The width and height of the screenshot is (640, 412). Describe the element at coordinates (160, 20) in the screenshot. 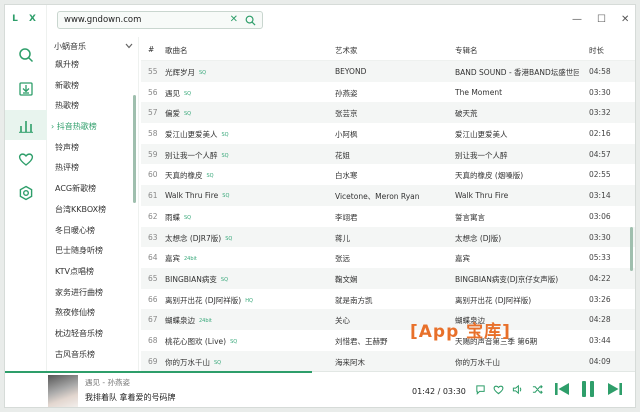

I see `search-box: www.gndown.com ✕` at that location.